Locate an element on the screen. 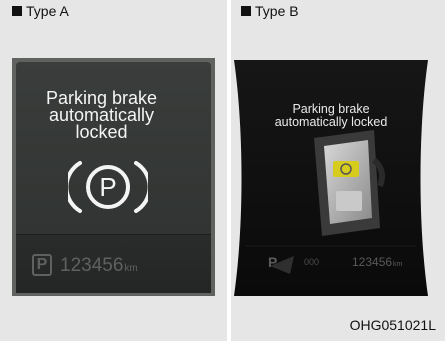  type-b-message-line-2: automatically locked is located at coordinates (331, 122).